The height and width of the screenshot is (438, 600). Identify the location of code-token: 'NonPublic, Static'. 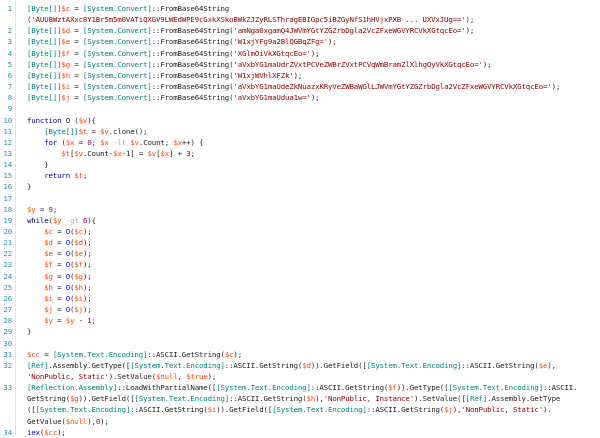
(502, 410).